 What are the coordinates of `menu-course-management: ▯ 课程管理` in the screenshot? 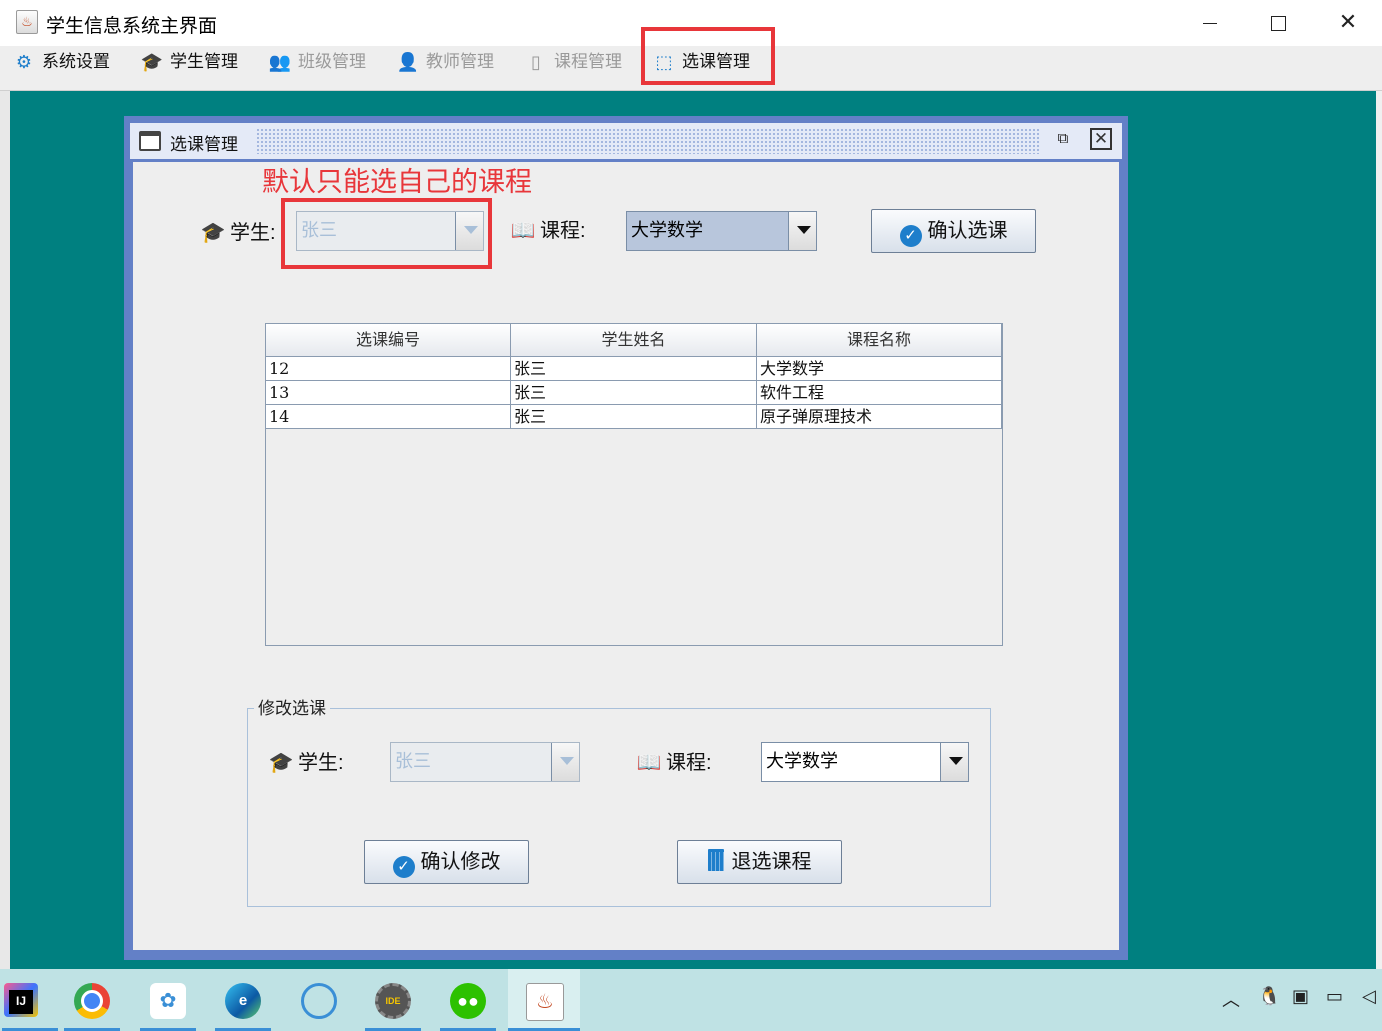 It's located at (573, 63).